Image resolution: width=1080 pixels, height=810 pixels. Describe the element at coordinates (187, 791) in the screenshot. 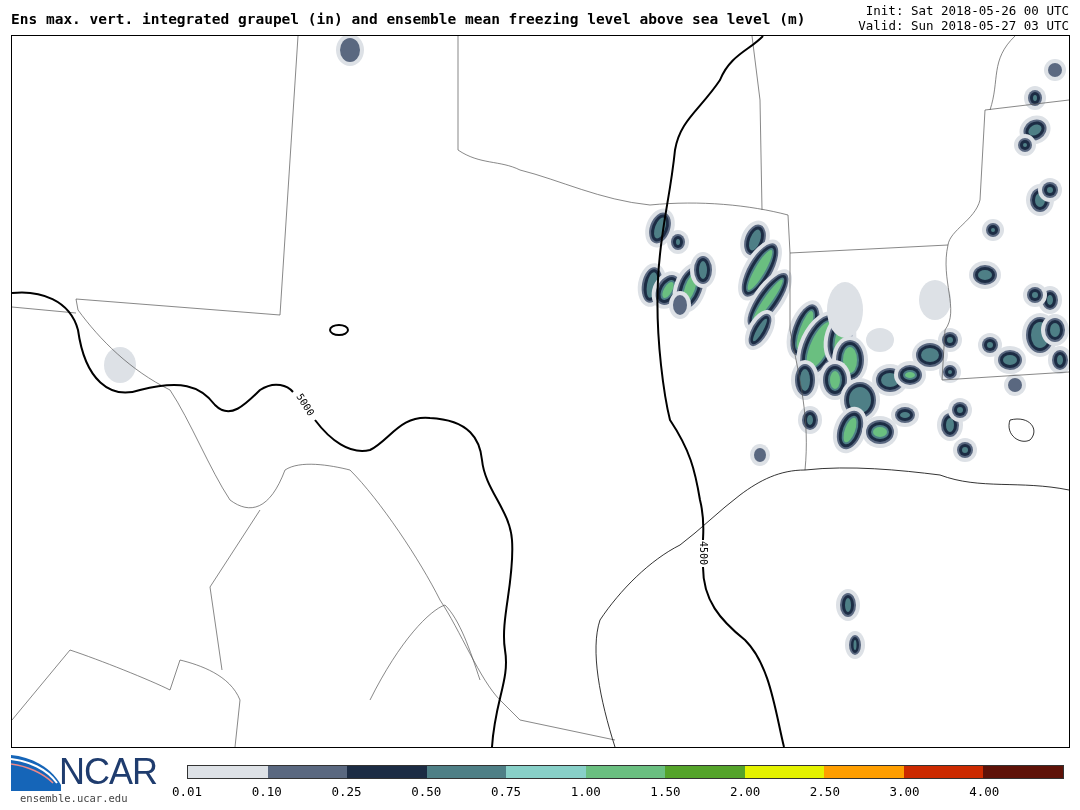

I see `colorbar-tick-label: 0.01` at that location.